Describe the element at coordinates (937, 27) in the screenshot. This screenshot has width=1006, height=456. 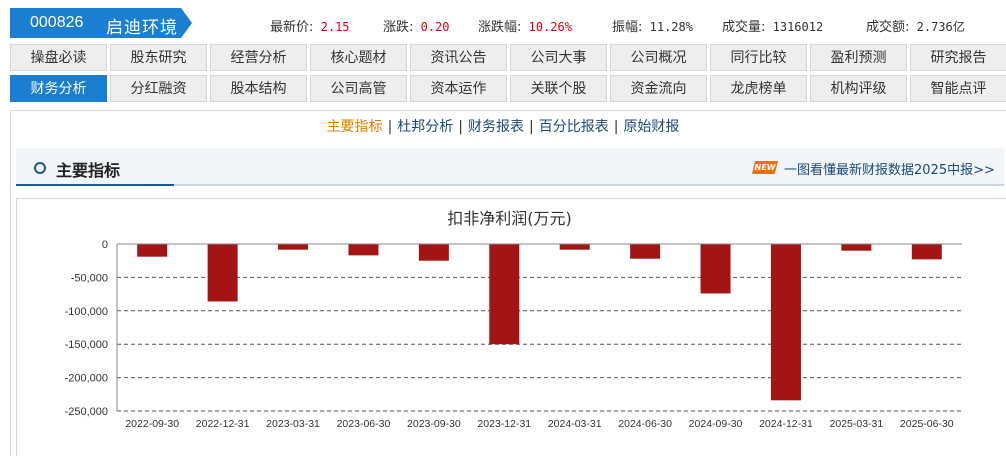
I see `quote-value: 2.736亿` at that location.